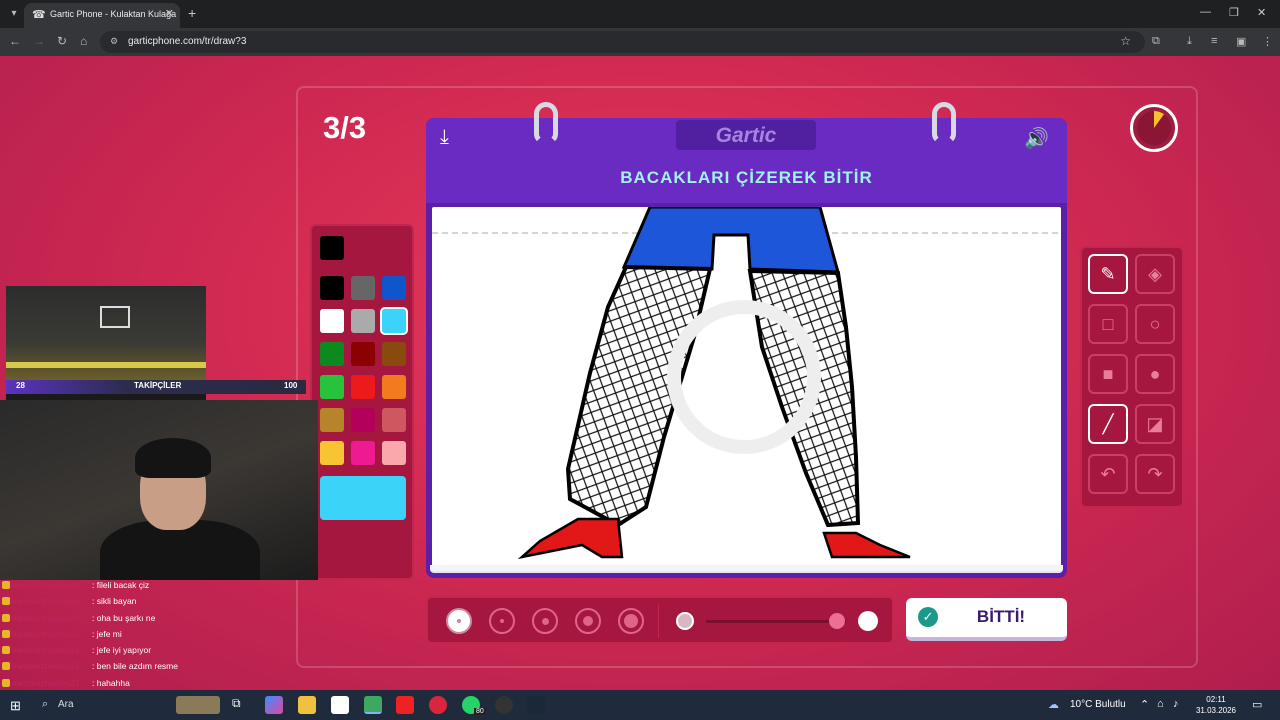 The width and height of the screenshot is (1280, 720). Describe the element at coordinates (1234, 12) in the screenshot. I see `restore-icon: ❐` at that location.